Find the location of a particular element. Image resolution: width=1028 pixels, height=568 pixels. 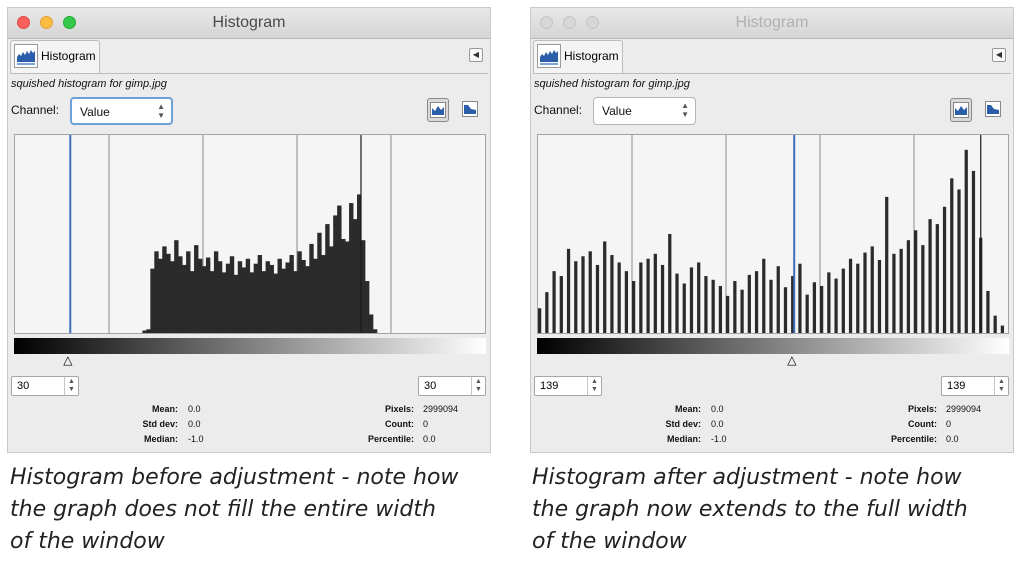

median-value: -1.0 is located at coordinates (196, 439).